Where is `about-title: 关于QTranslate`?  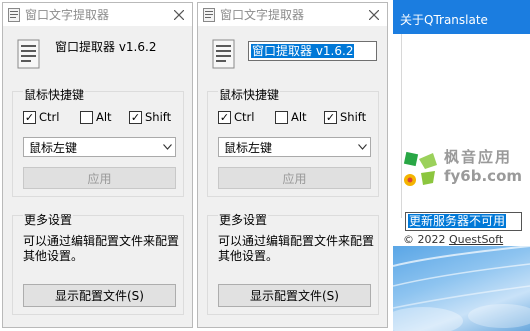 about-title: 关于QTranslate is located at coordinates (444, 20).